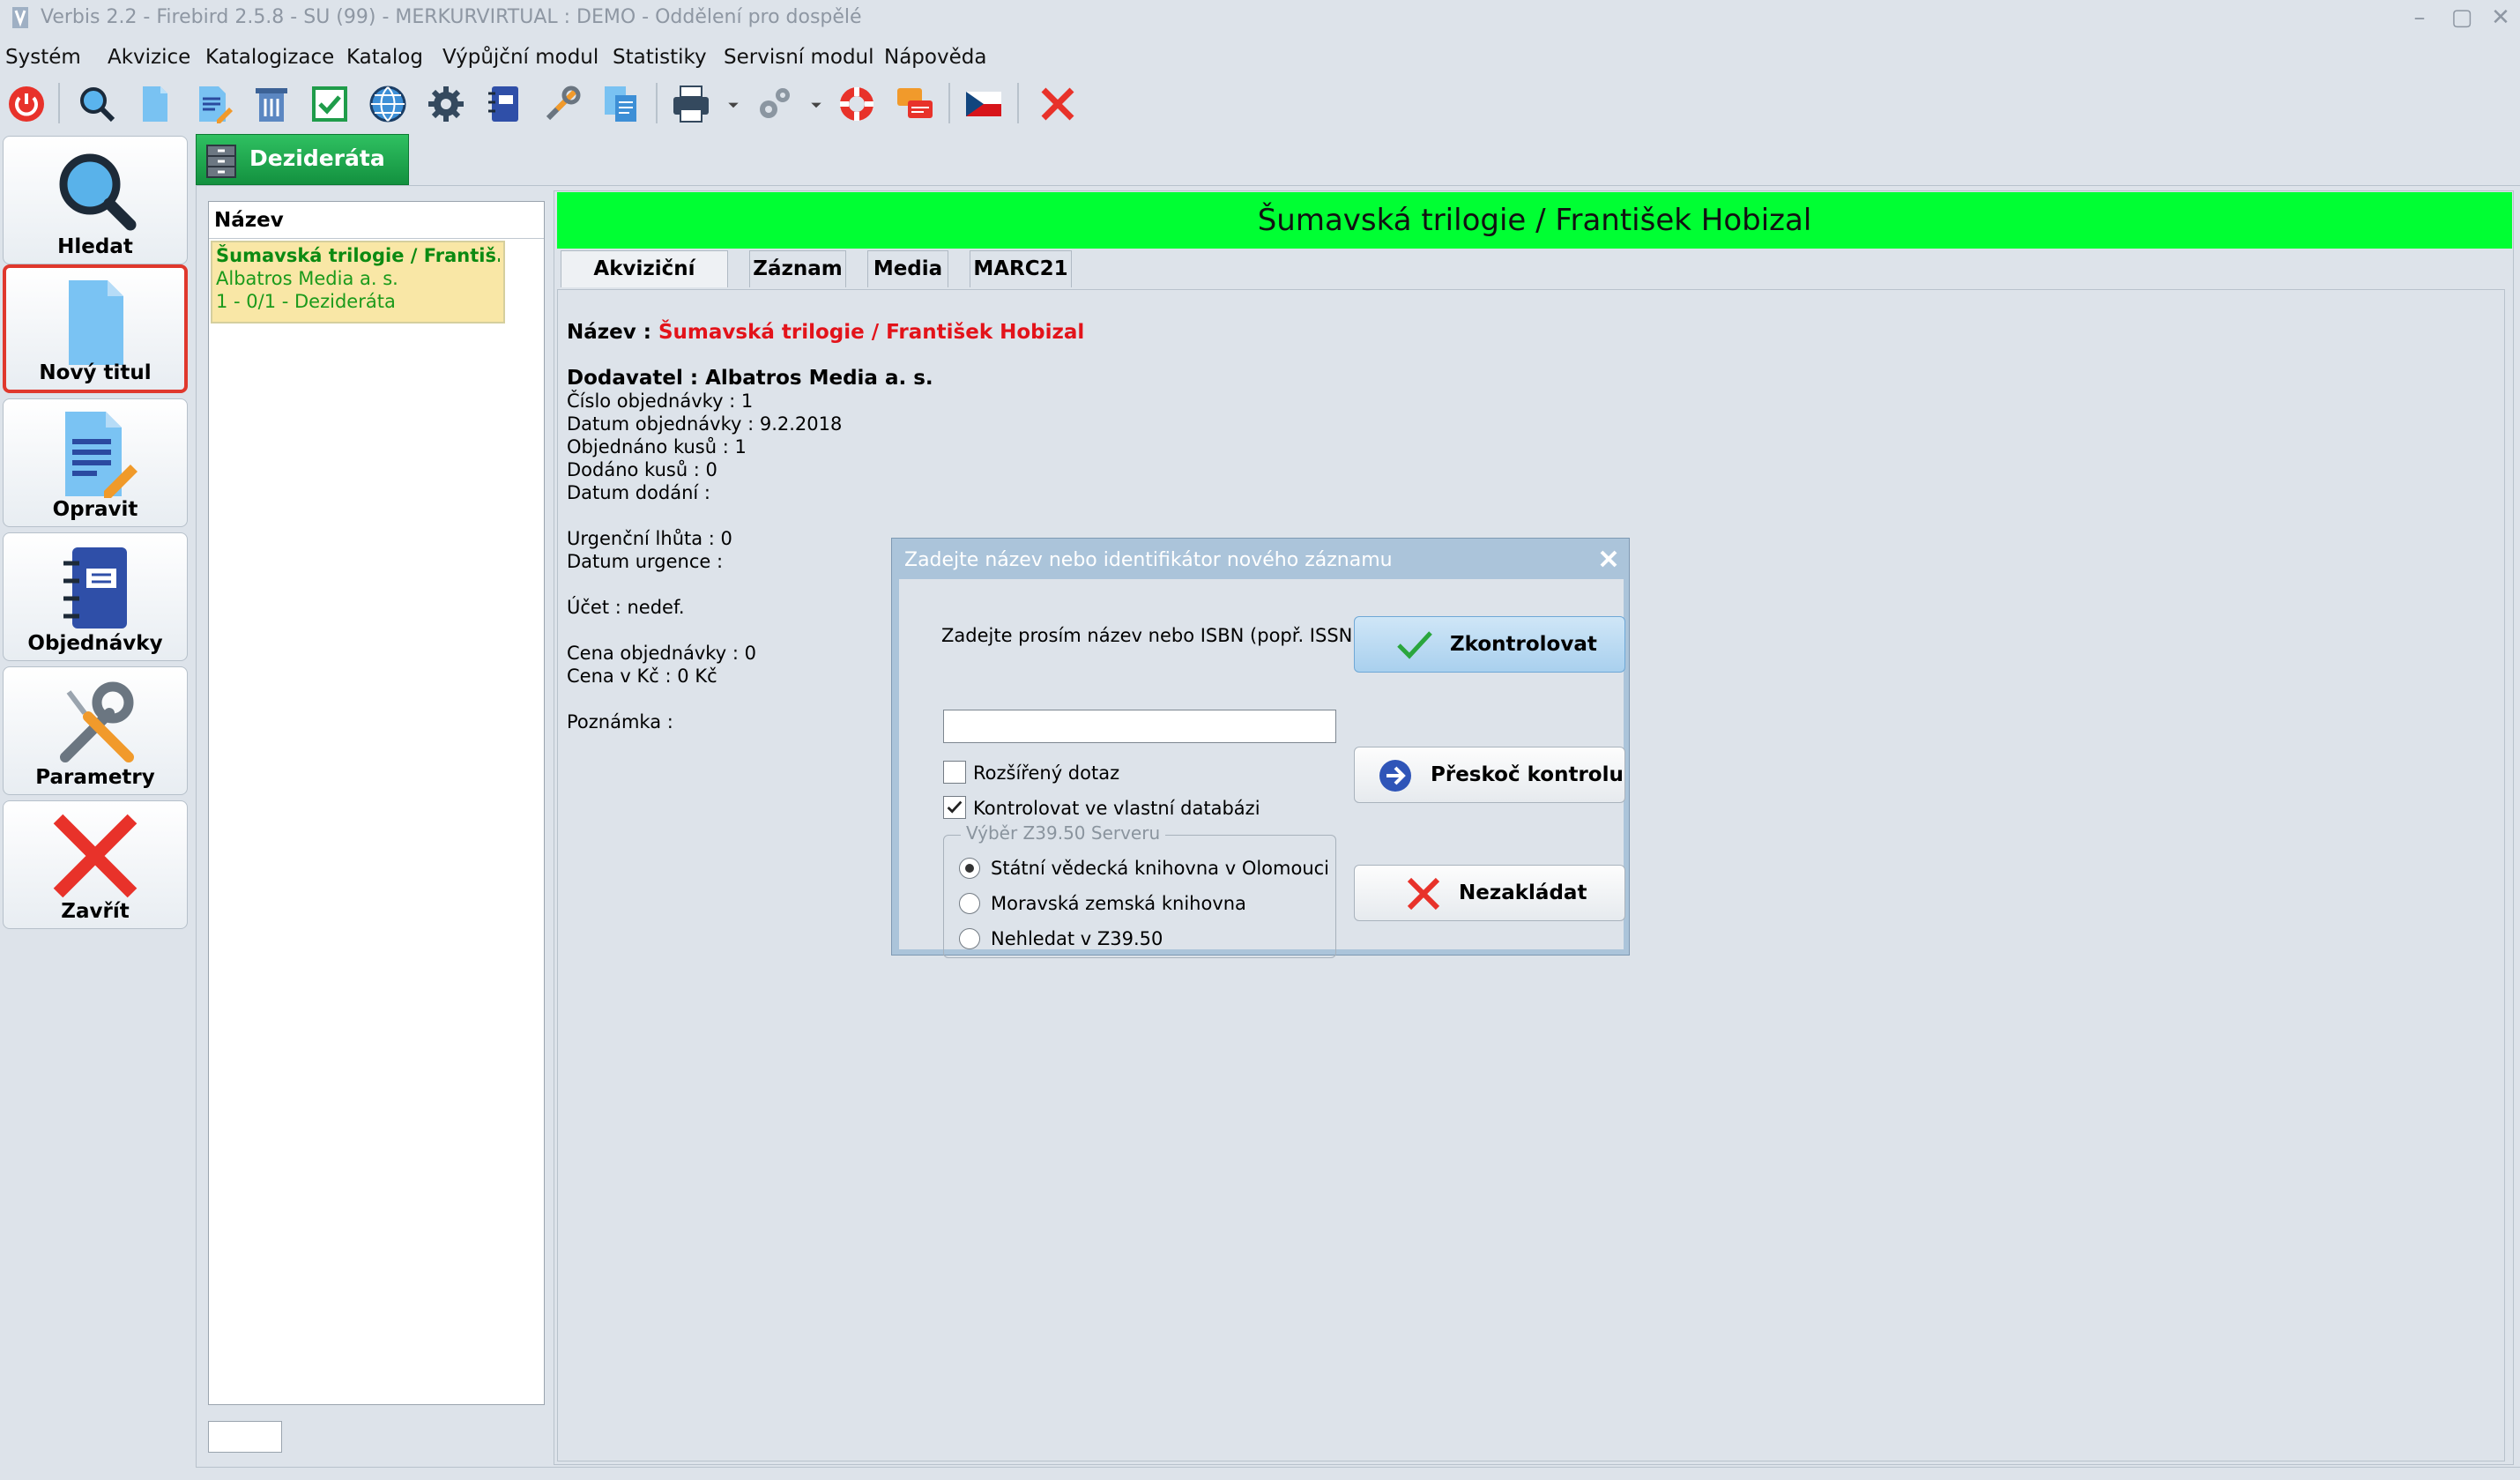  What do you see at coordinates (95, 246) in the screenshot?
I see `sidebar-item-label: Hledat` at bounding box center [95, 246].